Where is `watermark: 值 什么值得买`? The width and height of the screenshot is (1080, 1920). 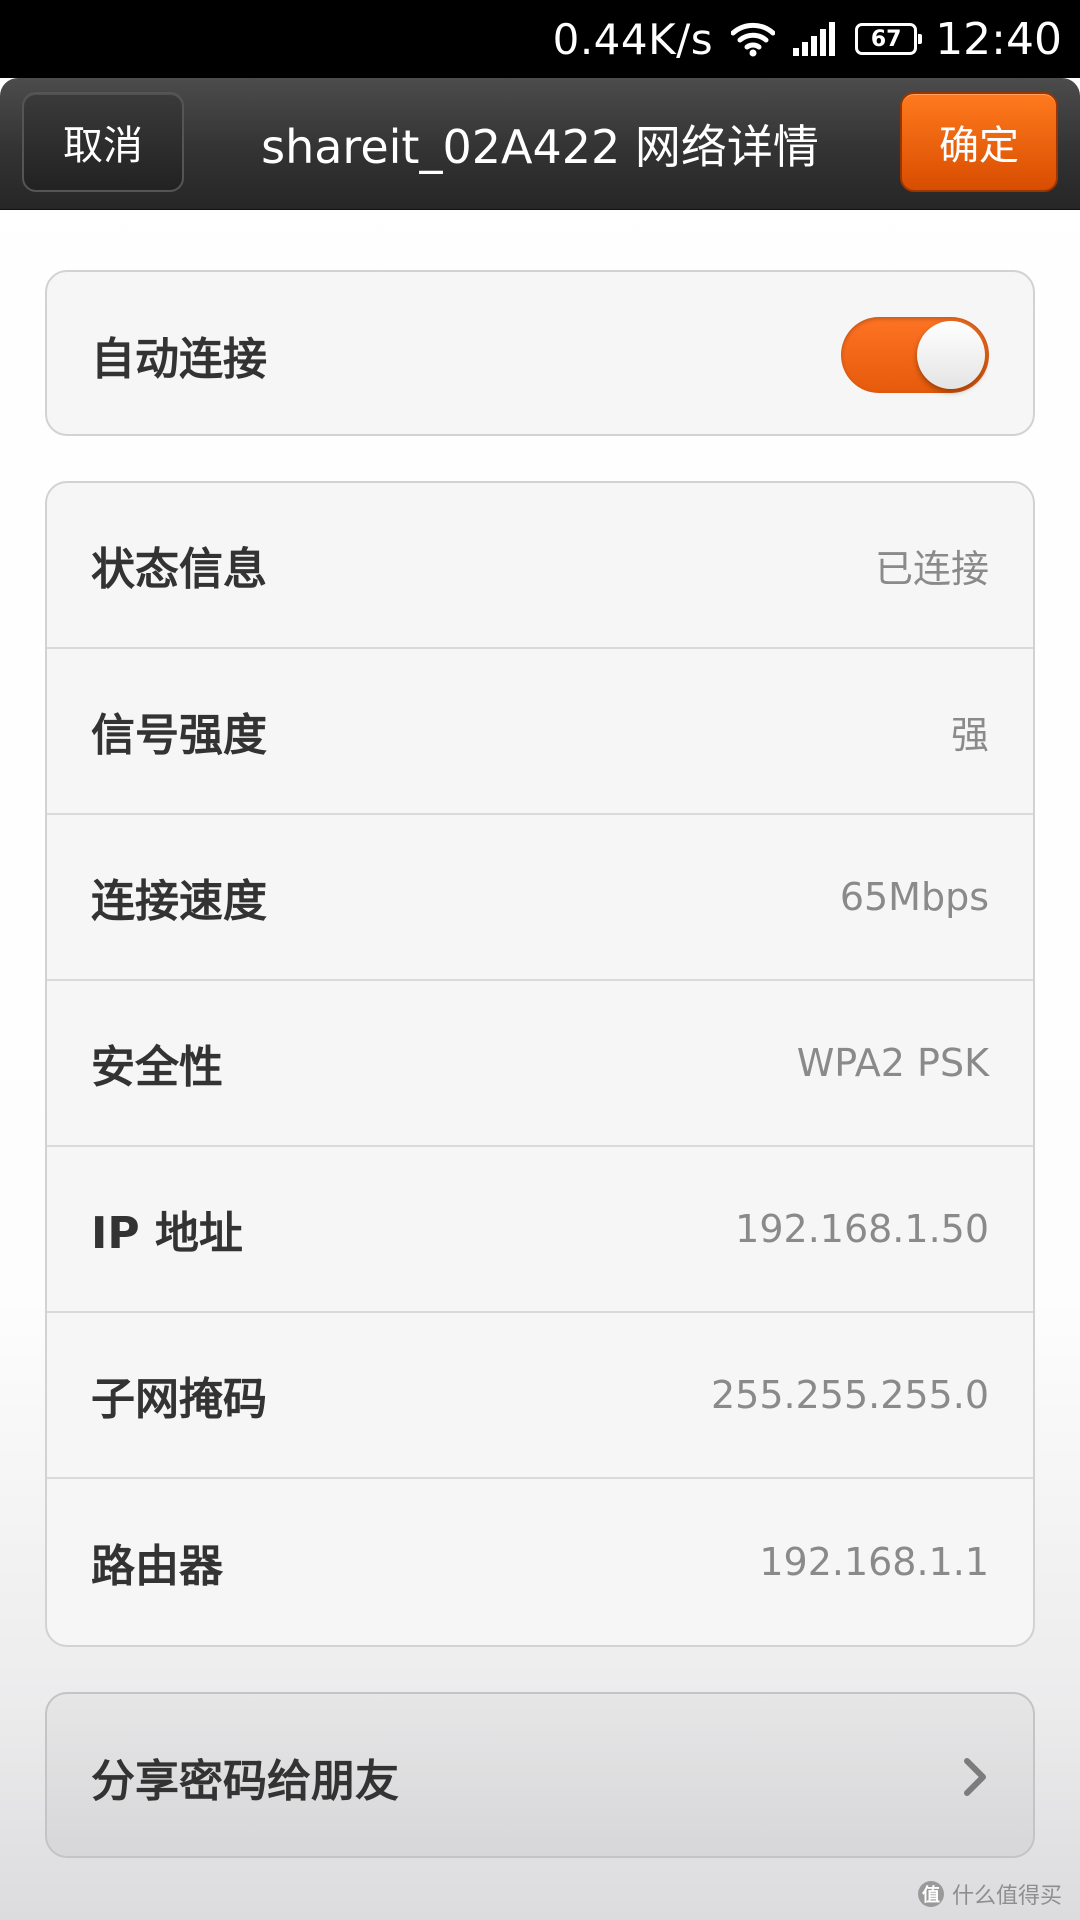 watermark: 值 什么值得买 is located at coordinates (989, 1894).